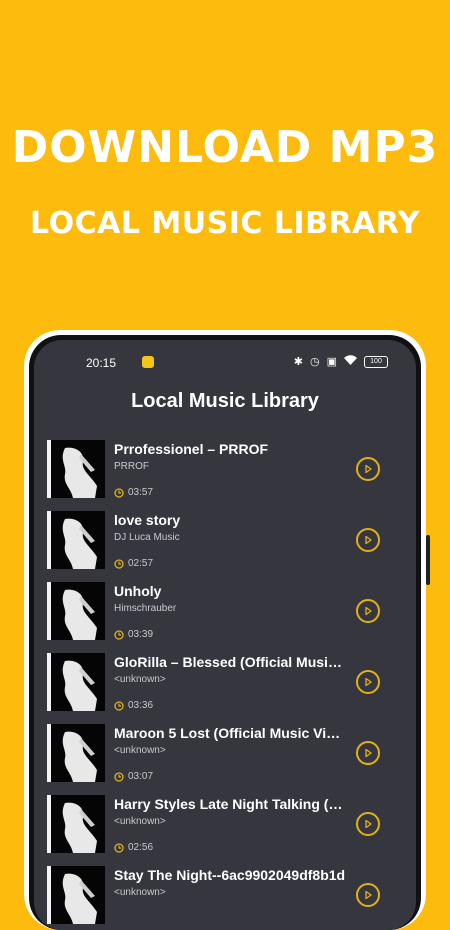 Image resolution: width=450 pixels, height=930 pixels. I want to click on promo-subheadline: LOCAL MUSIC LIBRARY, so click(225, 223).